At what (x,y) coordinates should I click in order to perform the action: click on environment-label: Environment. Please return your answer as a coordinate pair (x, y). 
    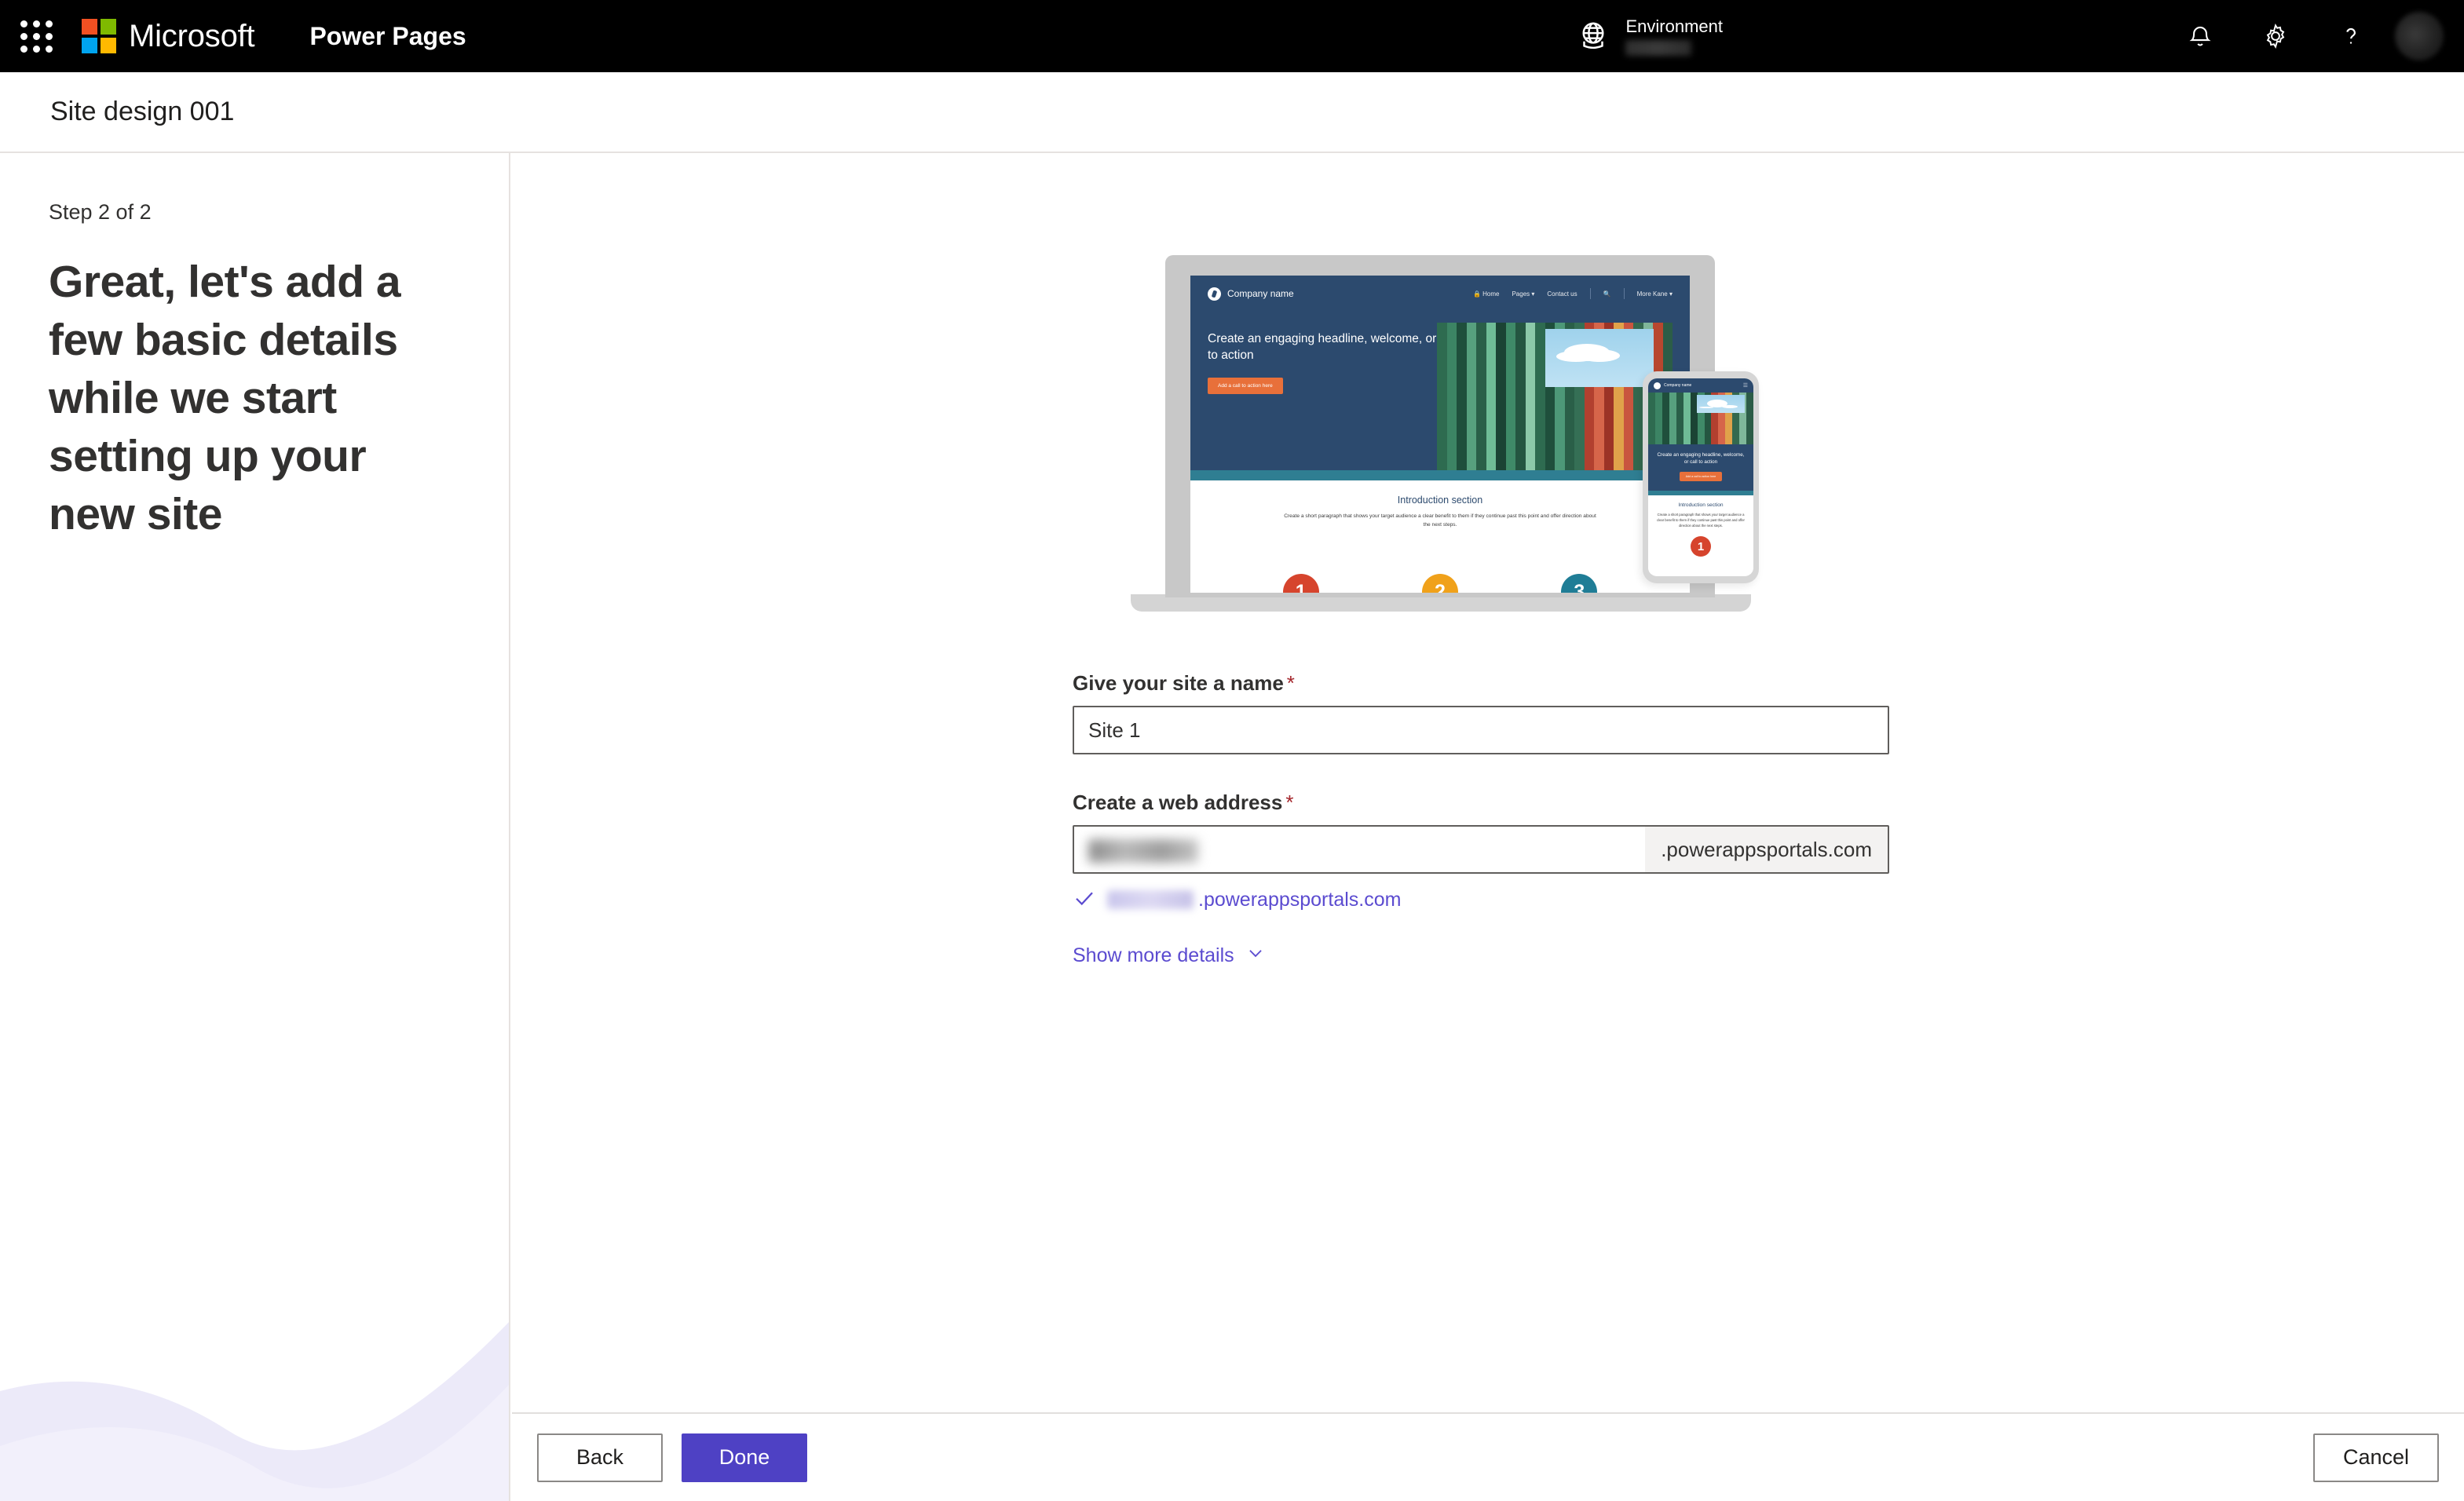
    Looking at the image, I should click on (1674, 26).